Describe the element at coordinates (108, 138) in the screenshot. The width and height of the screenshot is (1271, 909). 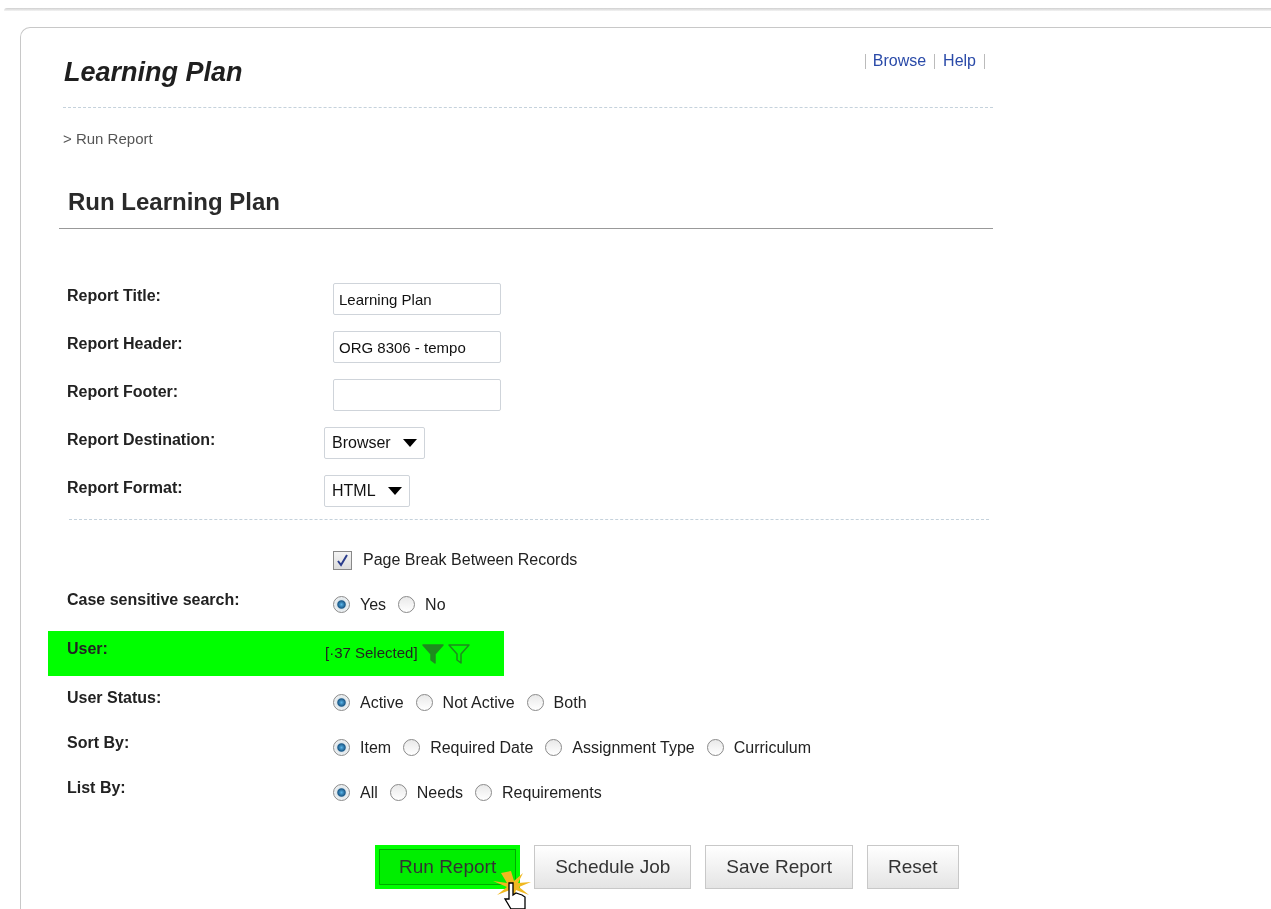
I see `breadcrumb: > Run Report` at that location.